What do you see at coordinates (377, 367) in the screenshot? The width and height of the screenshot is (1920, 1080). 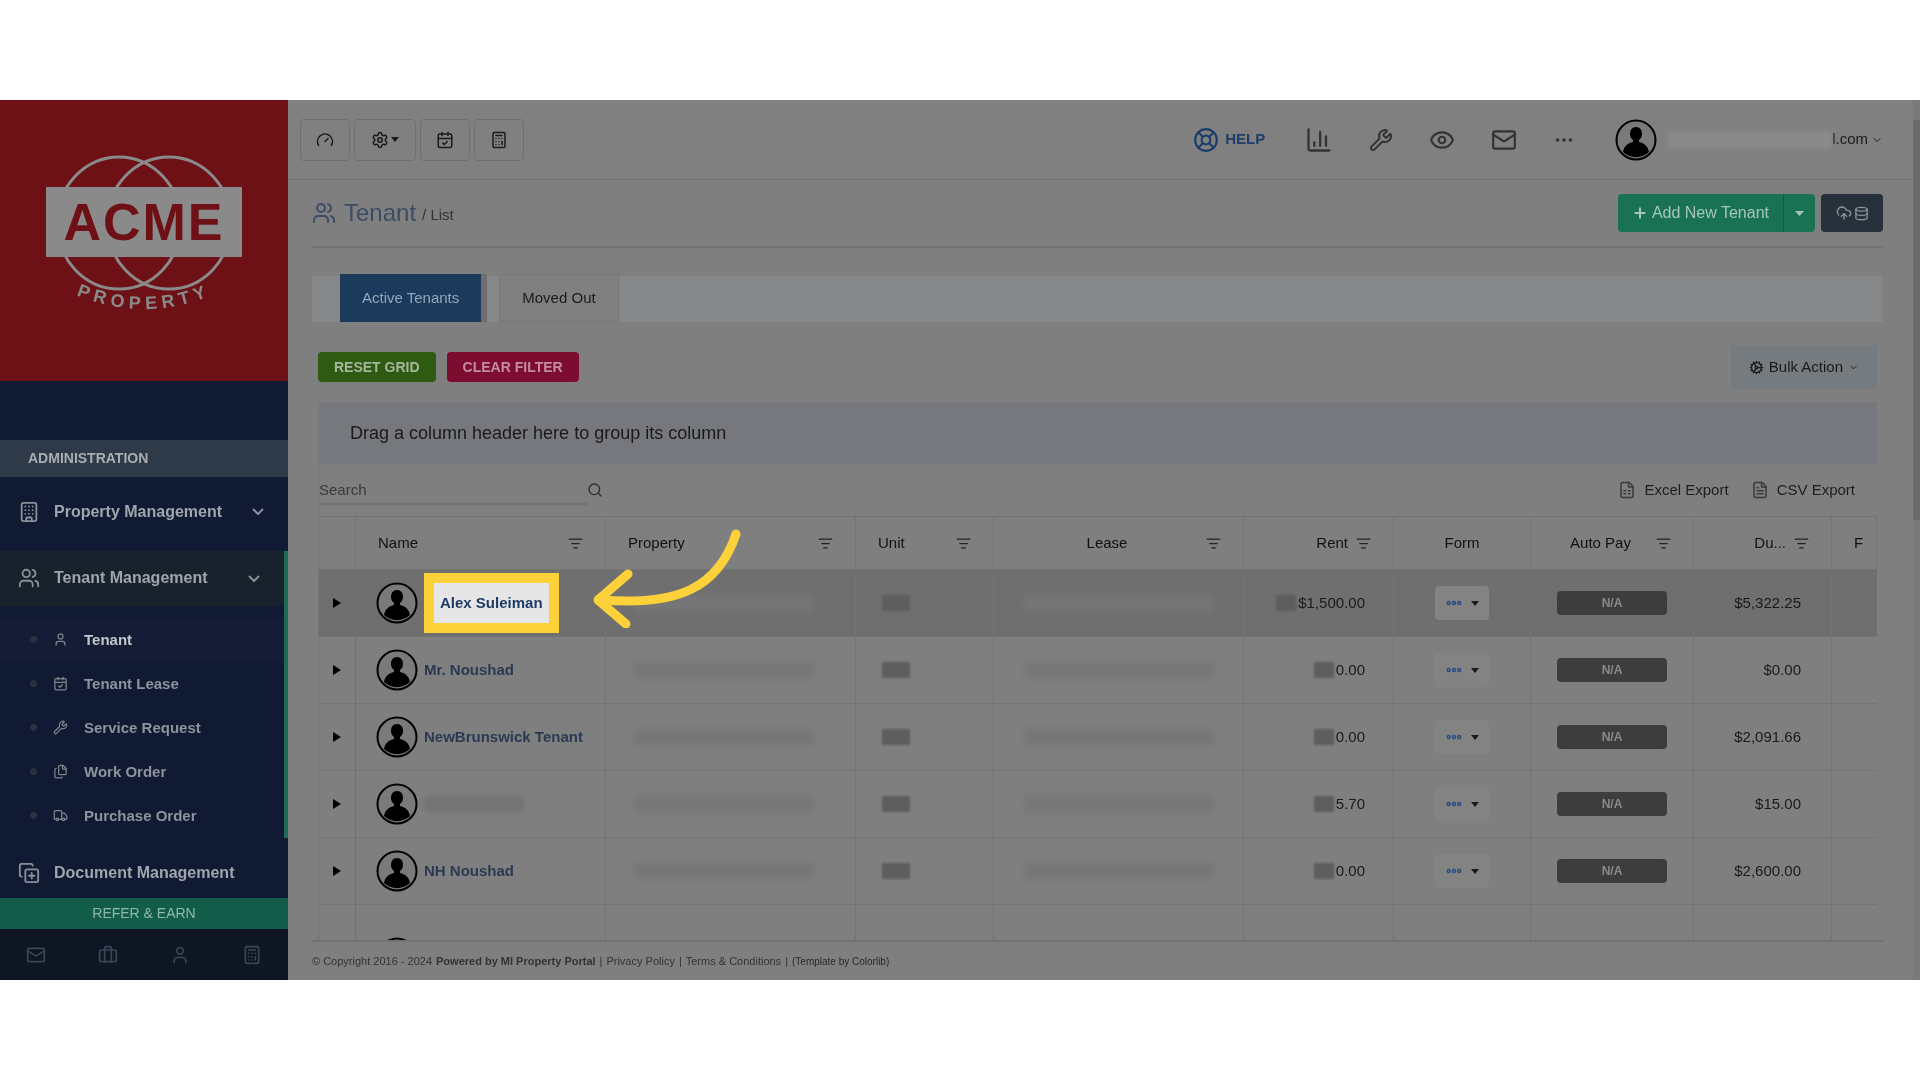 I see `reset-grid-button: RESET GRID` at bounding box center [377, 367].